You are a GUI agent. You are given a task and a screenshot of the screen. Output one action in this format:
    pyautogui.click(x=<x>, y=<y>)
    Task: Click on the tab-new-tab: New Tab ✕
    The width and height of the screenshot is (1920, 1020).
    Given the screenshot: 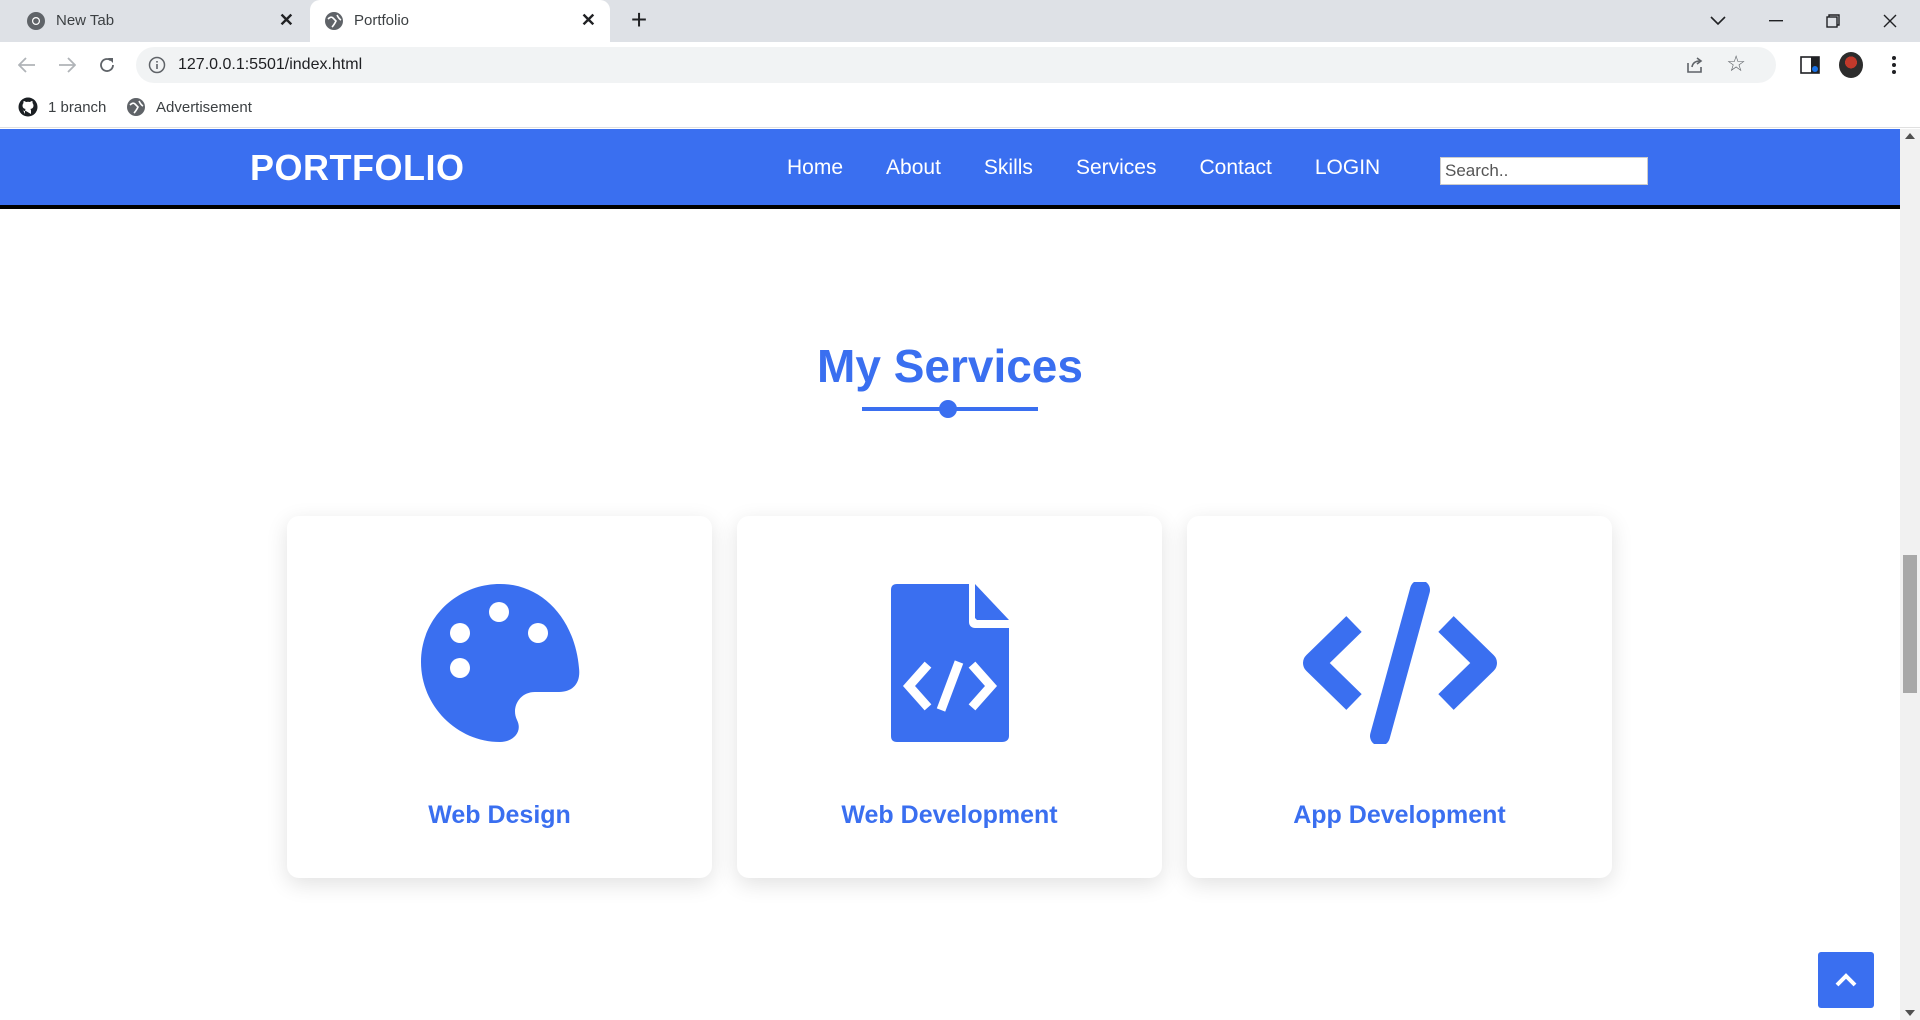 What is the action you would take?
    pyautogui.click(x=160, y=21)
    